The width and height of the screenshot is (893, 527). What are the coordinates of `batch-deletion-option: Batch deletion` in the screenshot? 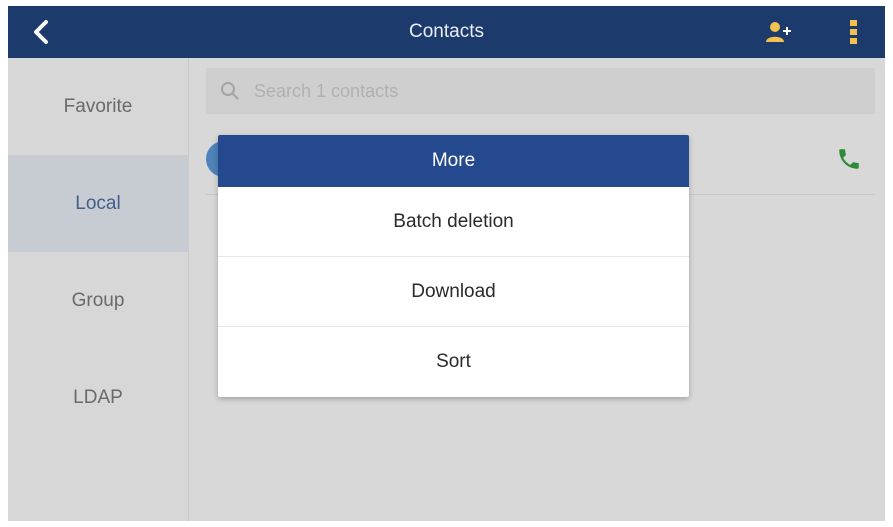 It's located at (453, 222).